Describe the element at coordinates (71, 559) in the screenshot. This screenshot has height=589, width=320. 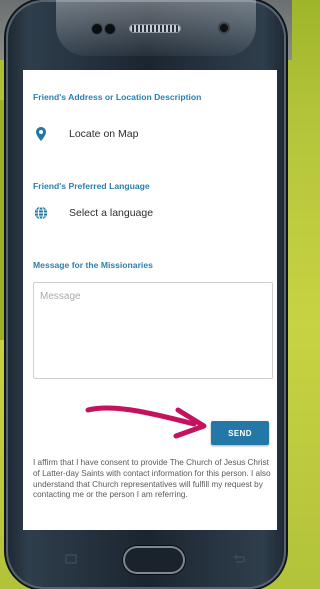
I see `recent-apps-icon` at that location.